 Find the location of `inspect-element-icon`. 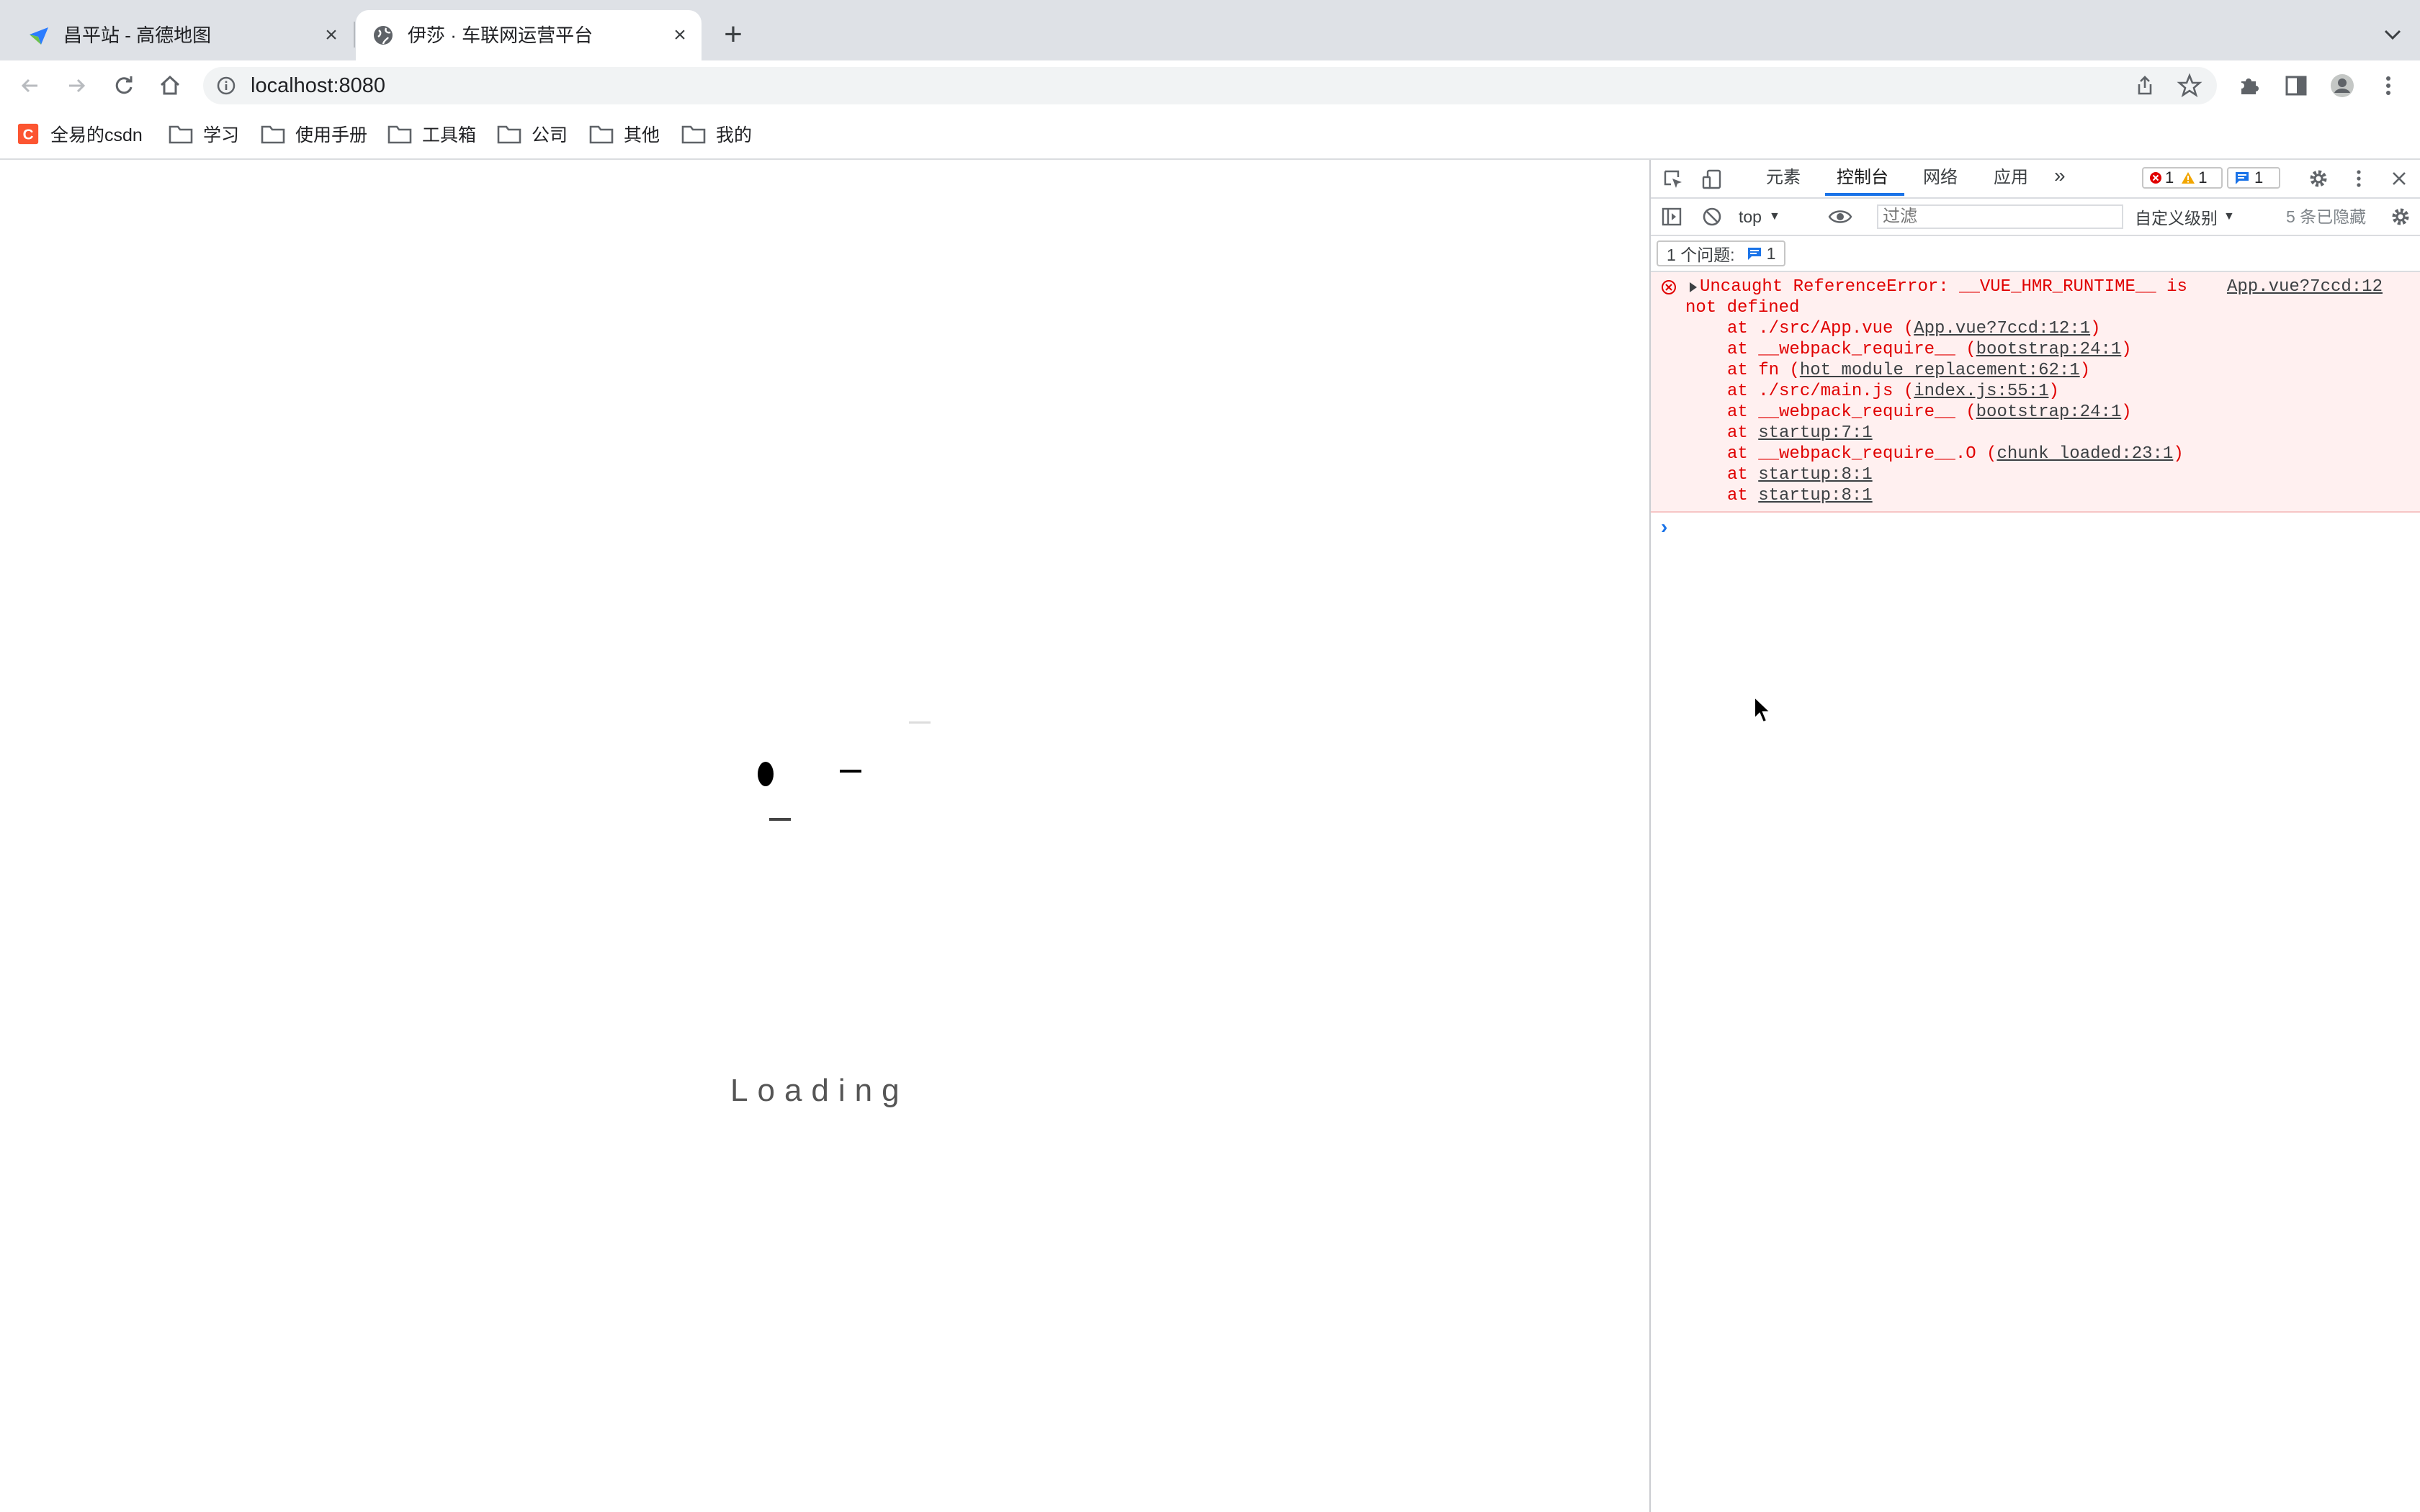

inspect-element-icon is located at coordinates (1673, 179).